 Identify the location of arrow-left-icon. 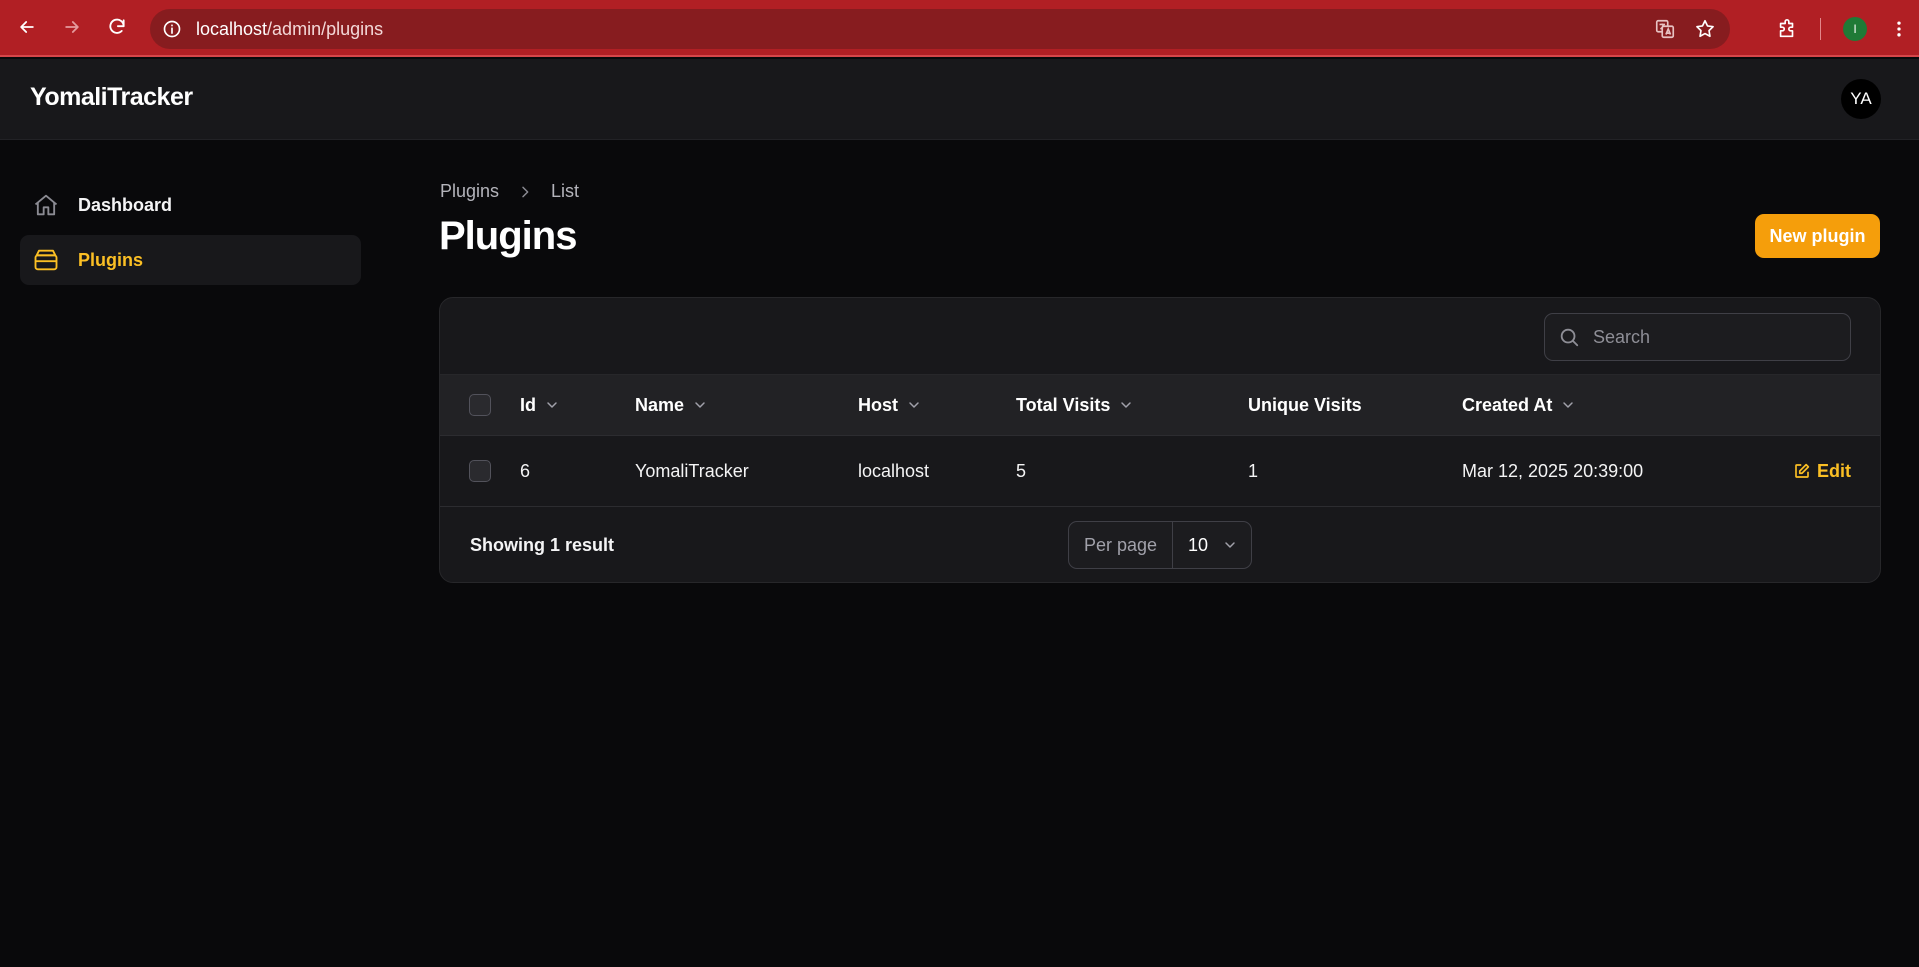
(27, 27).